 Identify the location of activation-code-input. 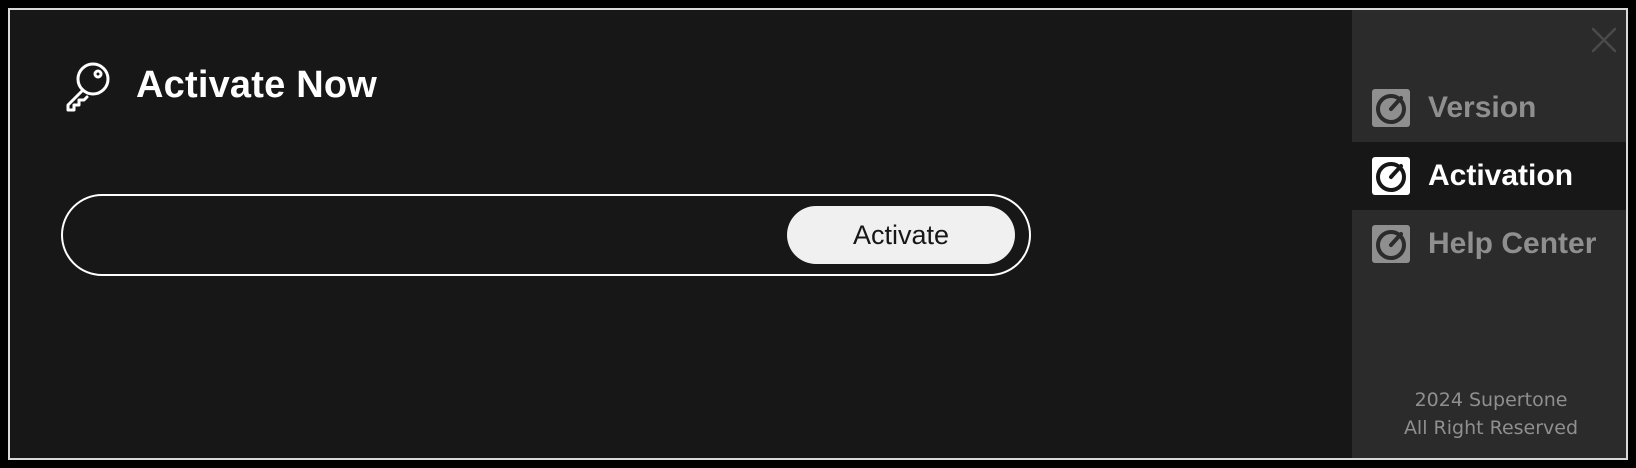
(435, 236).